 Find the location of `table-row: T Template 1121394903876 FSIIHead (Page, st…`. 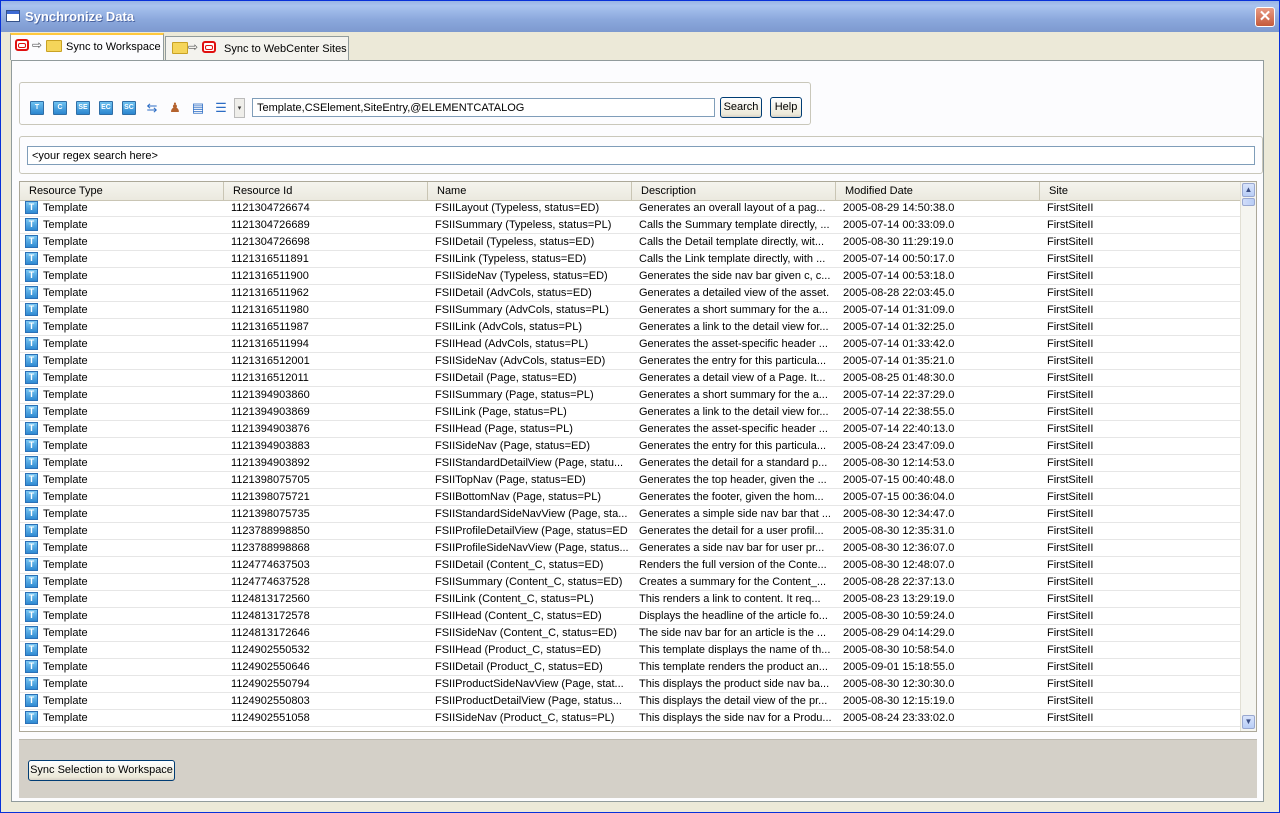

table-row: T Template 1121394903876 FSIIHead (Page, st… is located at coordinates (632, 429).